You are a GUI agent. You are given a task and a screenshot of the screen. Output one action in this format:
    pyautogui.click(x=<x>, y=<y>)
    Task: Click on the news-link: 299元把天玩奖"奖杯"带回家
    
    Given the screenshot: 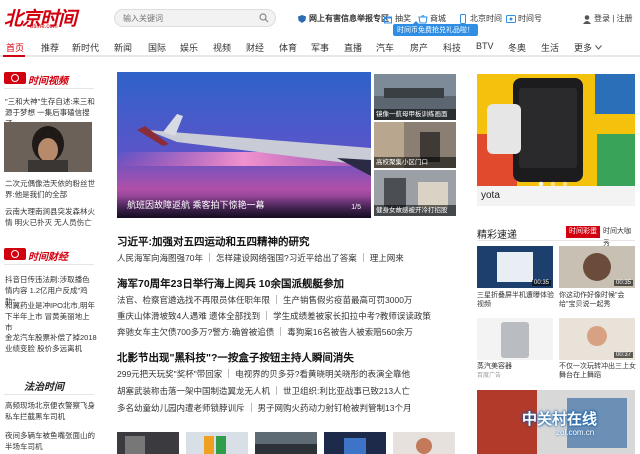 What is the action you would take?
    pyautogui.click(x=169, y=374)
    